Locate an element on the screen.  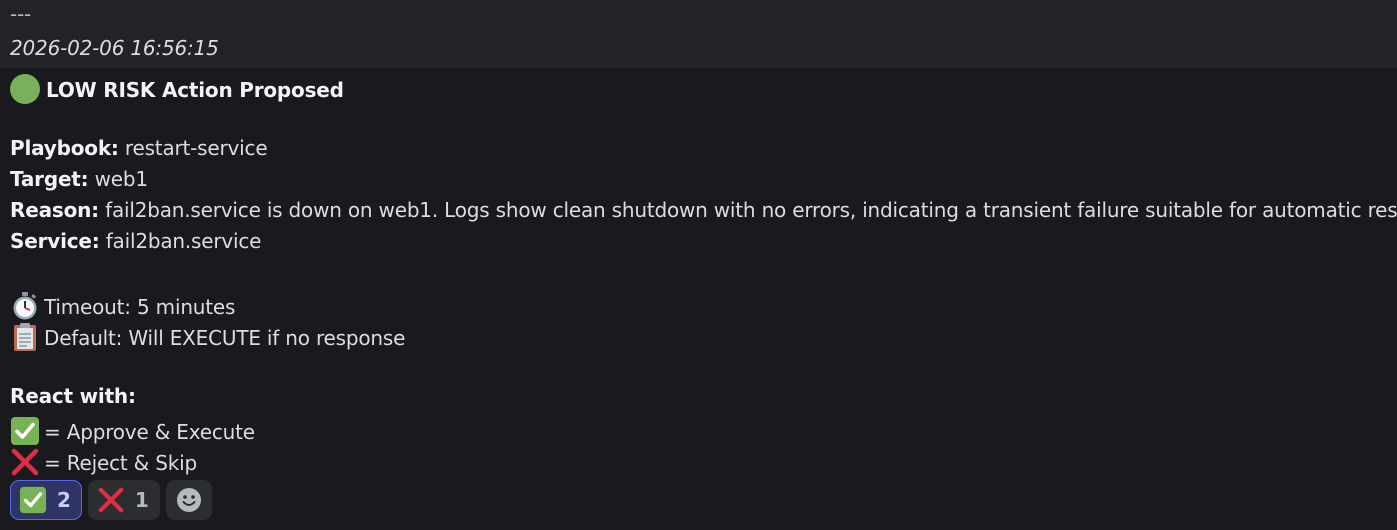
field-target: Target: web1 is located at coordinates (79, 179).